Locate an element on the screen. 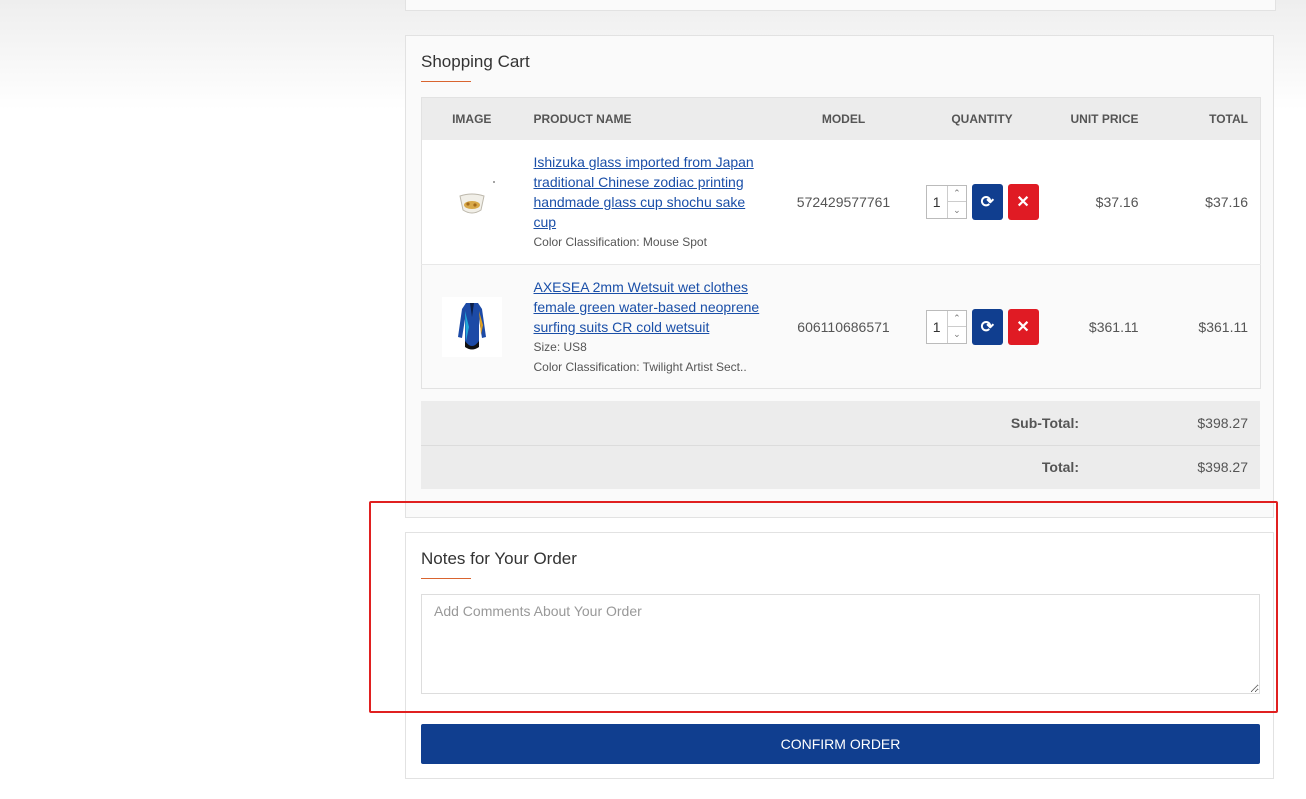  confirm-order-button: CONFIRM ORDER is located at coordinates (840, 744).